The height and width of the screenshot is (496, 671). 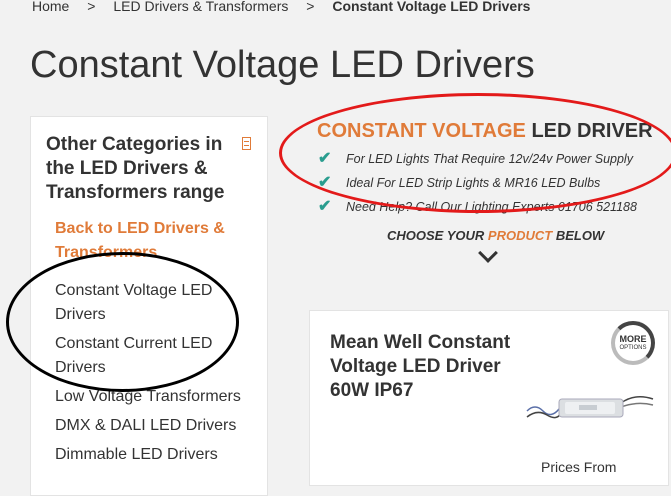 What do you see at coordinates (282, 65) in the screenshot?
I see `page-title: Constant Voltage LED Drivers` at bounding box center [282, 65].